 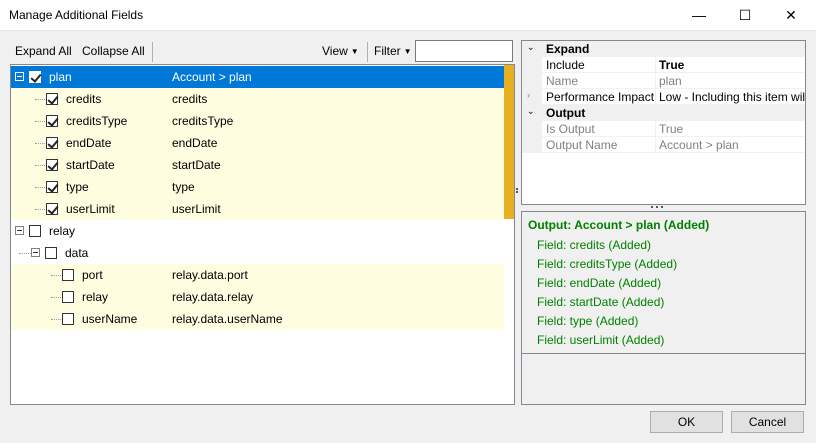 I want to click on property-row-is-output: Is Output True, so click(x=663, y=129).